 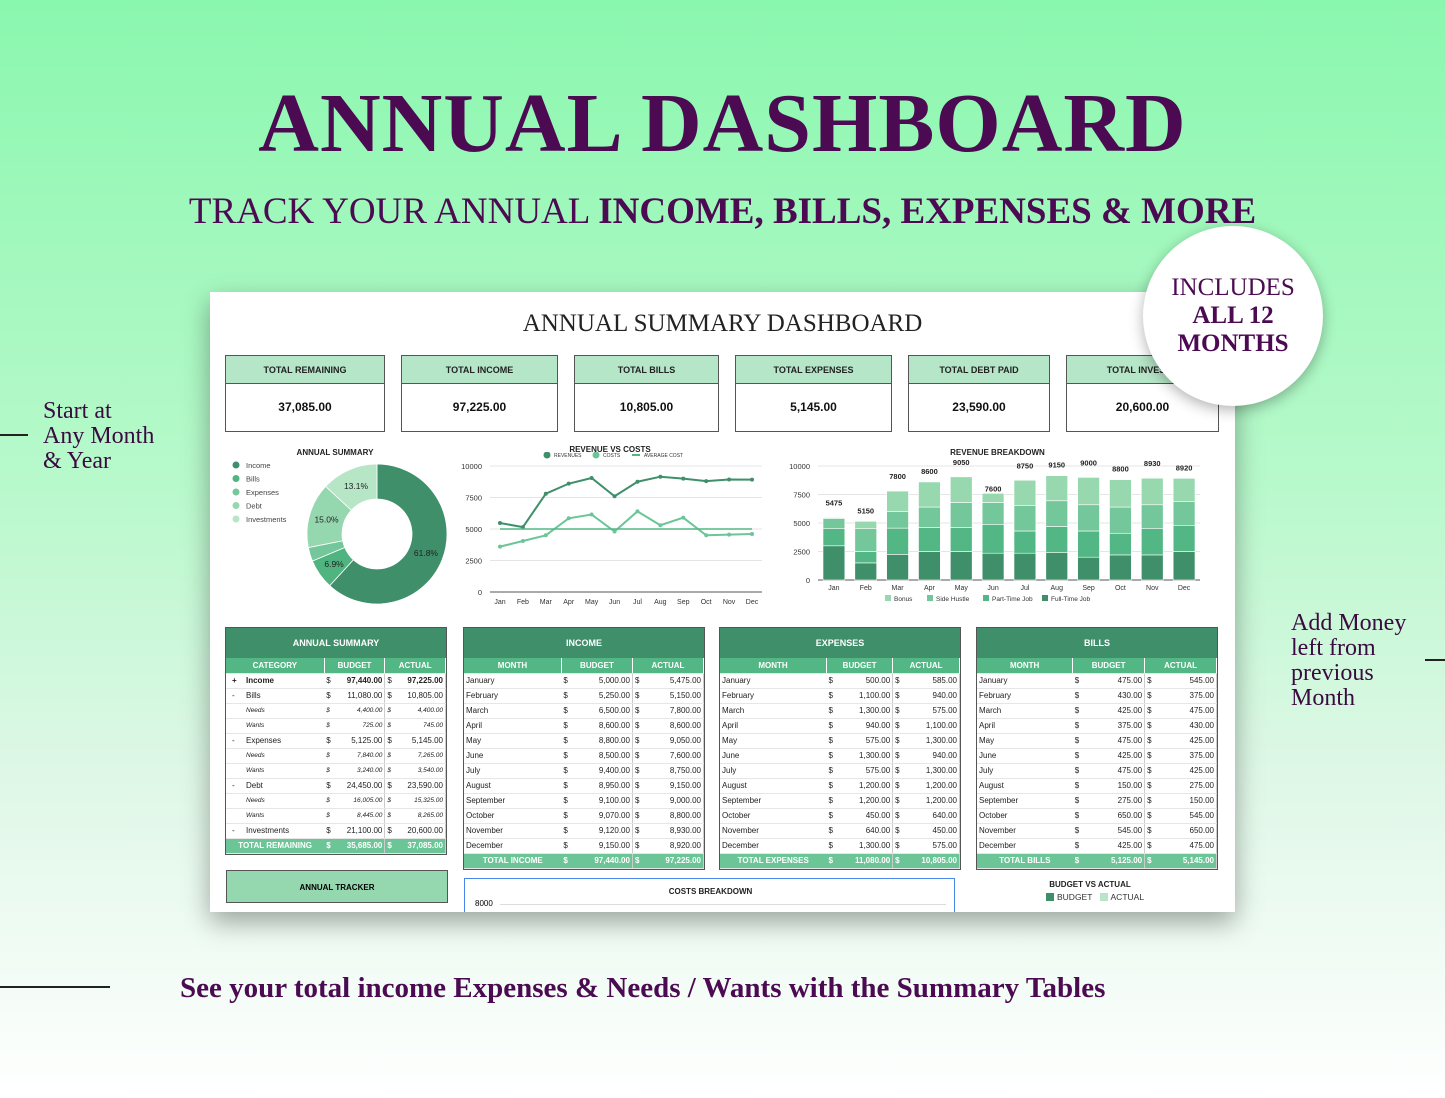 I want to click on bar-total-label: 8750, so click(x=1025, y=465).